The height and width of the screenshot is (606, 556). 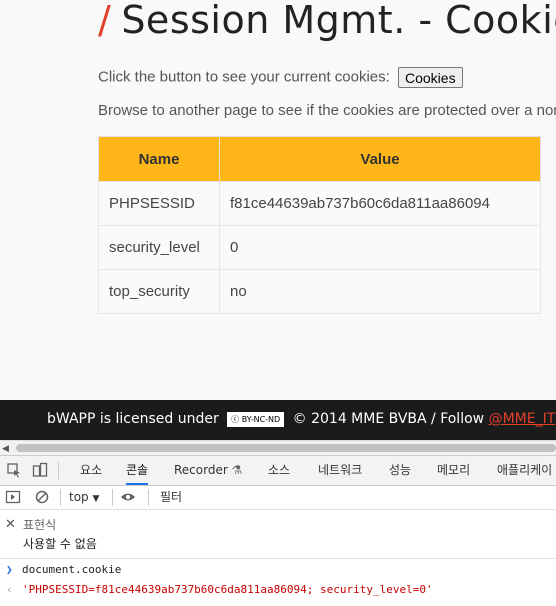 I want to click on cookie-name: top_security, so click(x=159, y=291).